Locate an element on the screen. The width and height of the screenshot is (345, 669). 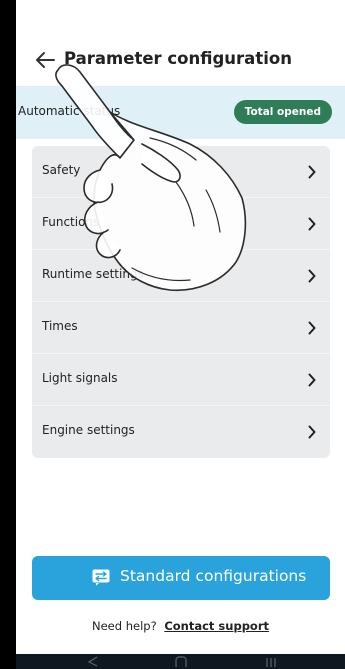
menu-item-functions: Functions is located at coordinates (181, 224).